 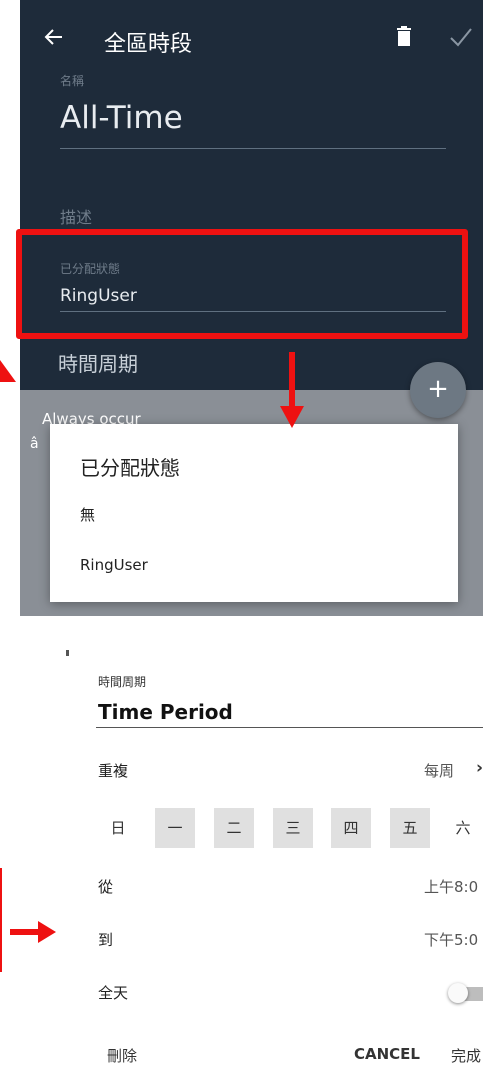 What do you see at coordinates (1, 920) in the screenshot?
I see `left-highlight-bar` at bounding box center [1, 920].